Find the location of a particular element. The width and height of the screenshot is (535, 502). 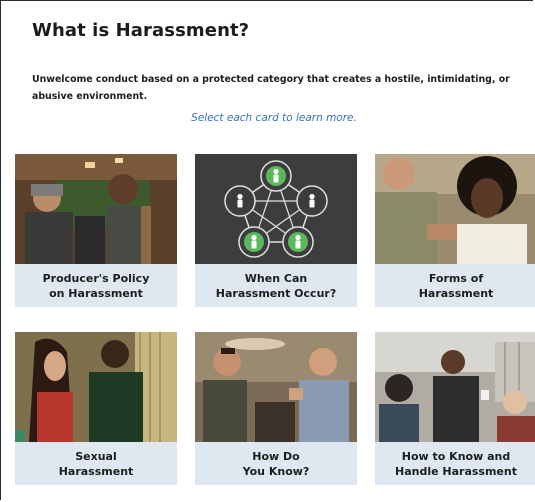

card-label-line2: on Harassment is located at coordinates (96, 293).